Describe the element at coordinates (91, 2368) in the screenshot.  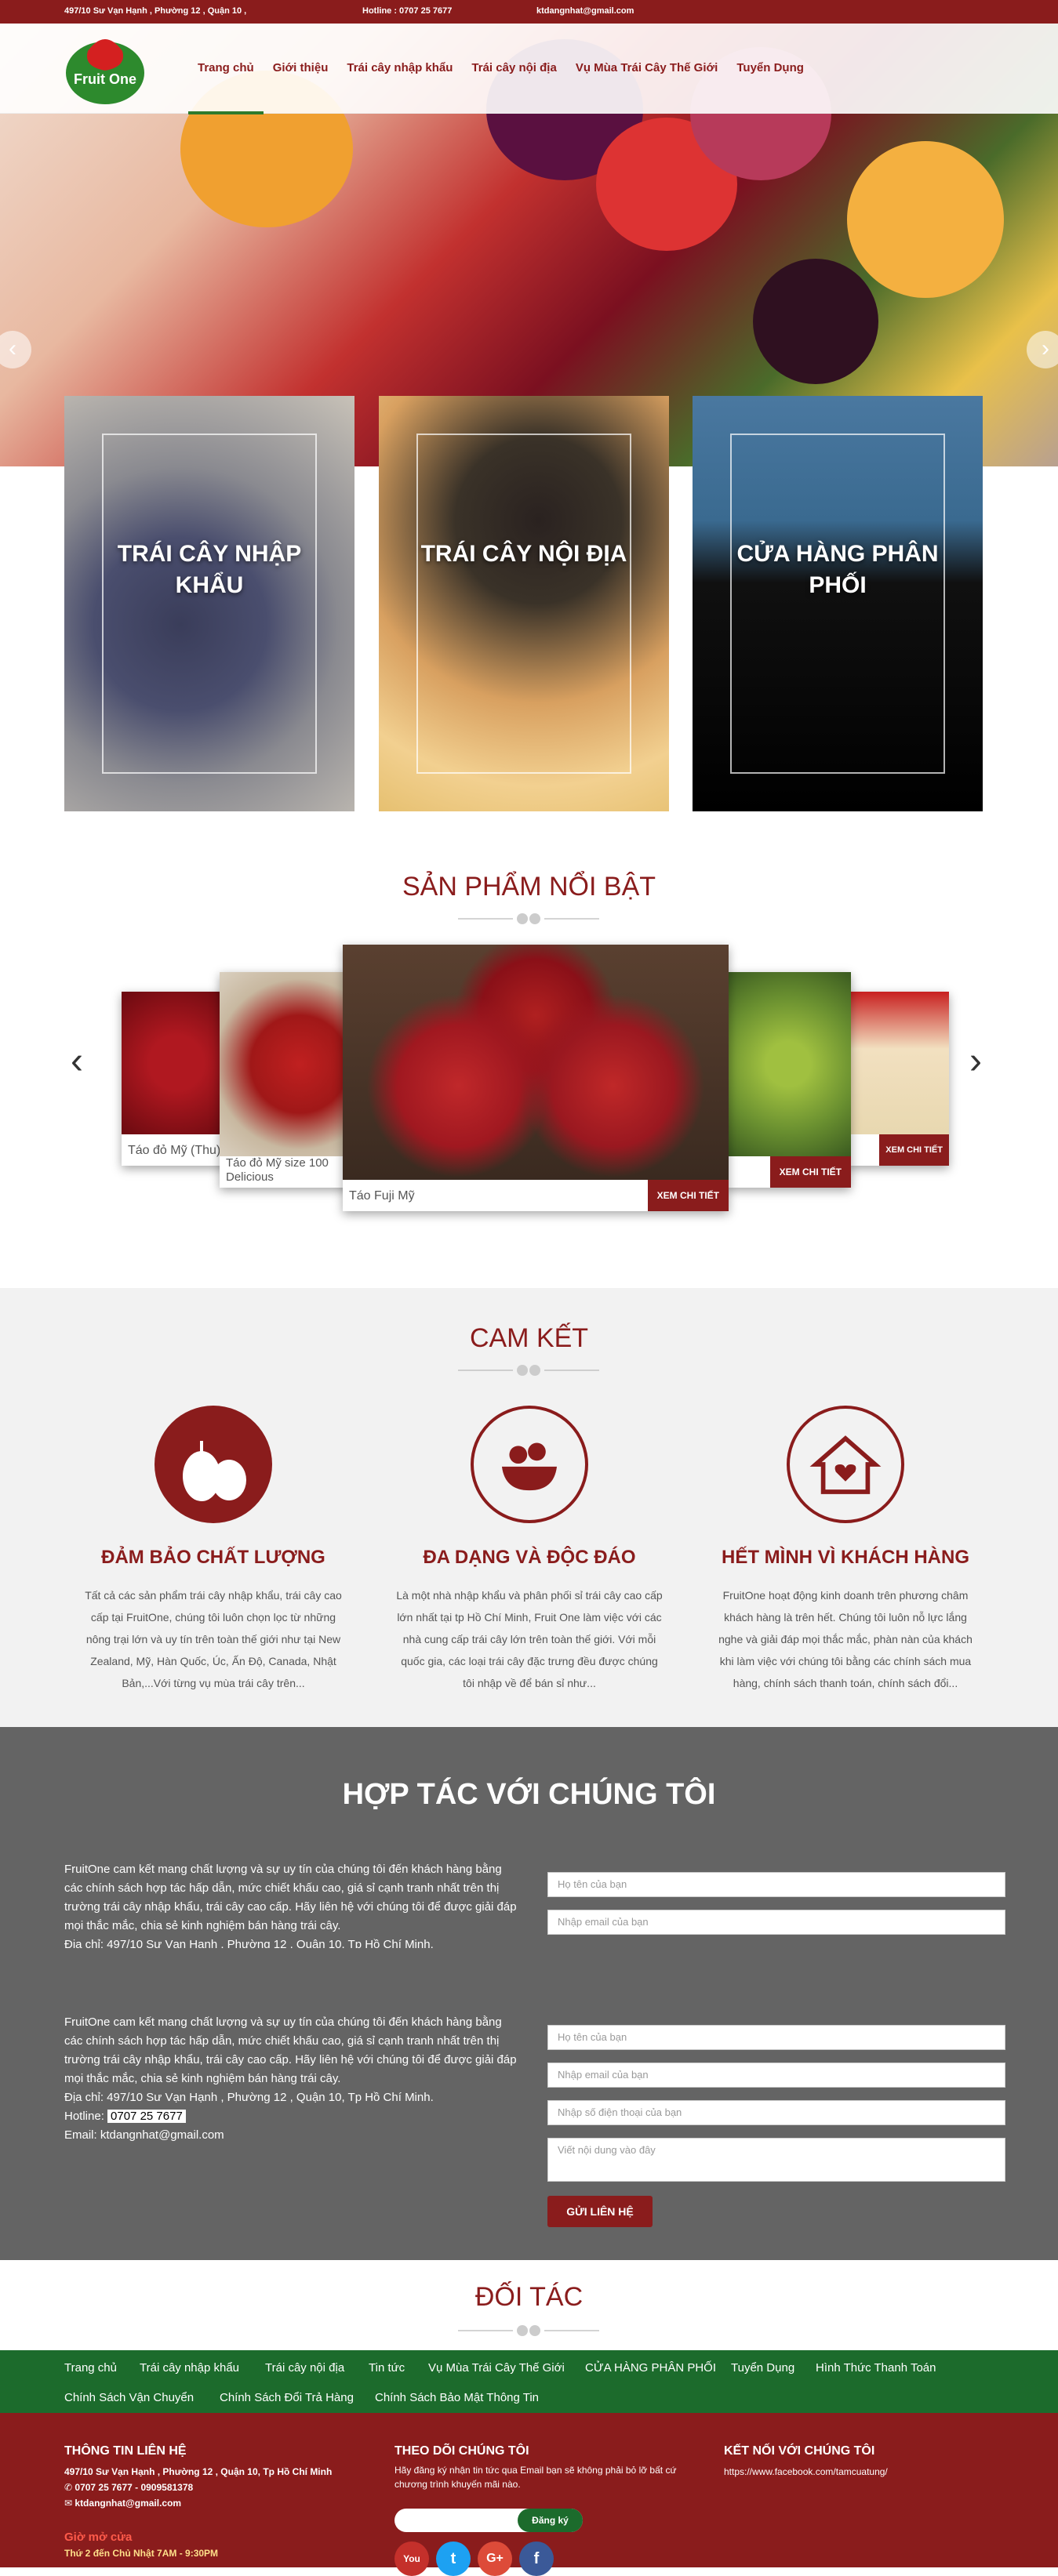
I see `footer-link: Trang chủ` at that location.